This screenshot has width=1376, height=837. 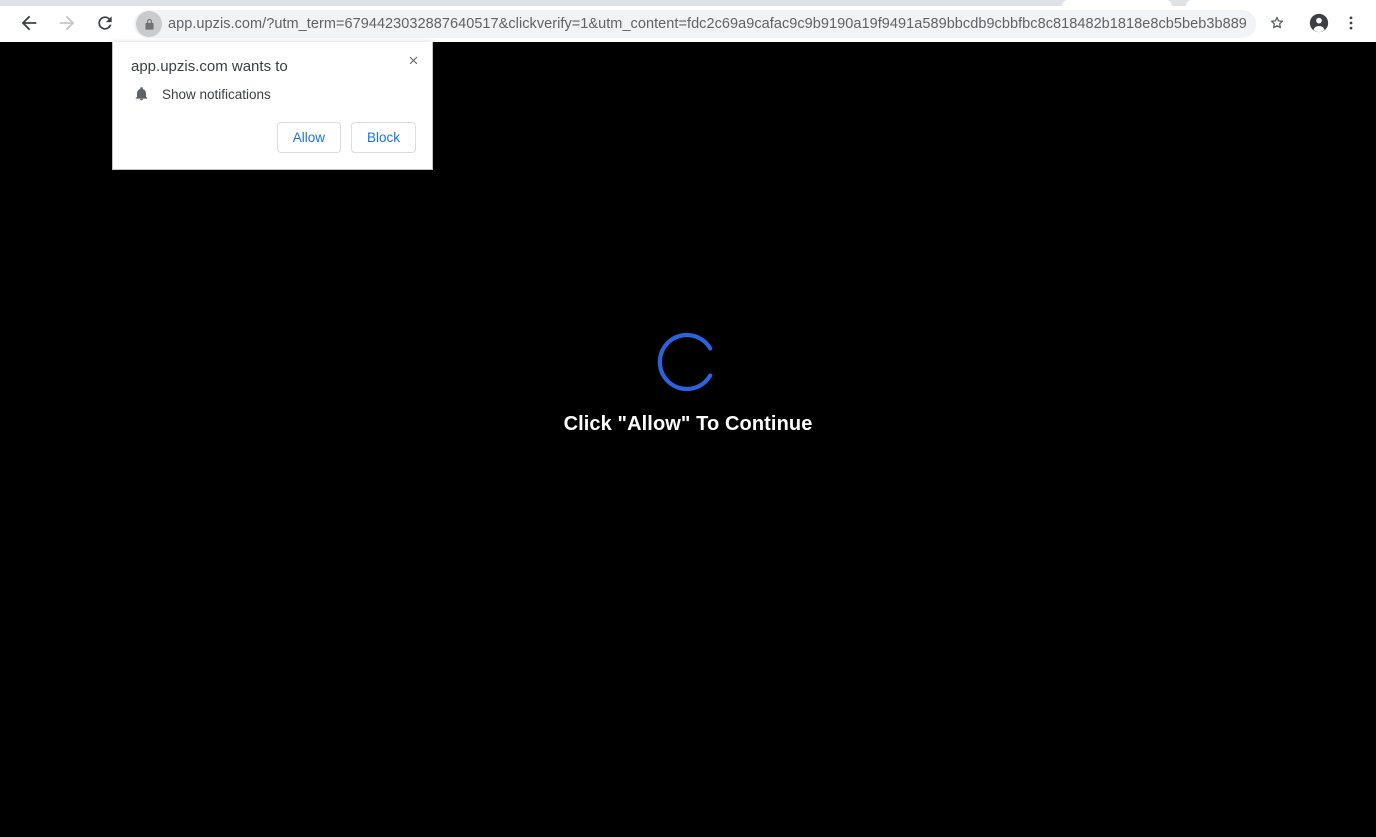 I want to click on permission-dialog-title: app.upzis.com wants to, so click(x=209, y=66).